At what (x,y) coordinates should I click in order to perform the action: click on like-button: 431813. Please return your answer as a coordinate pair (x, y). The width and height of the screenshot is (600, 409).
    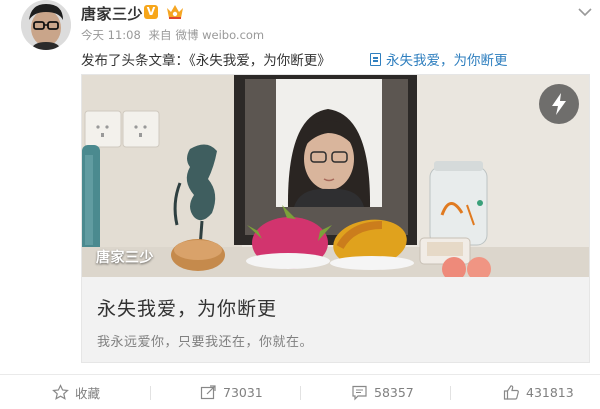
    Looking at the image, I should click on (538, 392).